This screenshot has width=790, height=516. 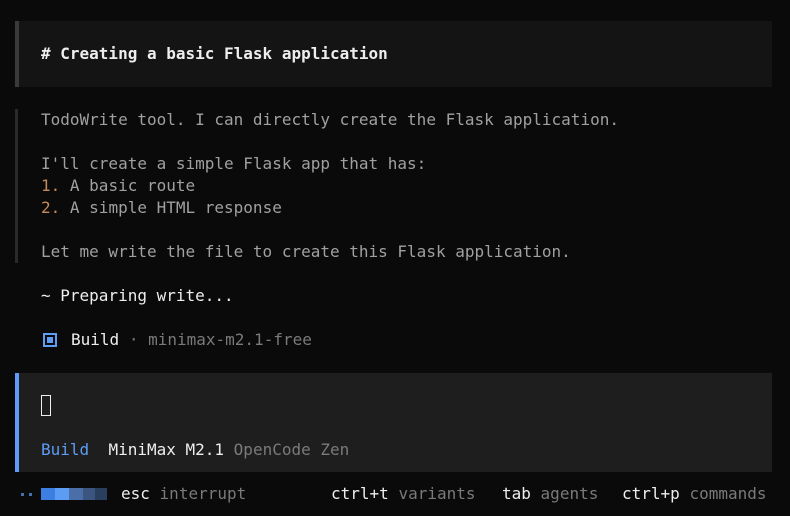 What do you see at coordinates (132, 185) in the screenshot?
I see `list-text: A basic route` at bounding box center [132, 185].